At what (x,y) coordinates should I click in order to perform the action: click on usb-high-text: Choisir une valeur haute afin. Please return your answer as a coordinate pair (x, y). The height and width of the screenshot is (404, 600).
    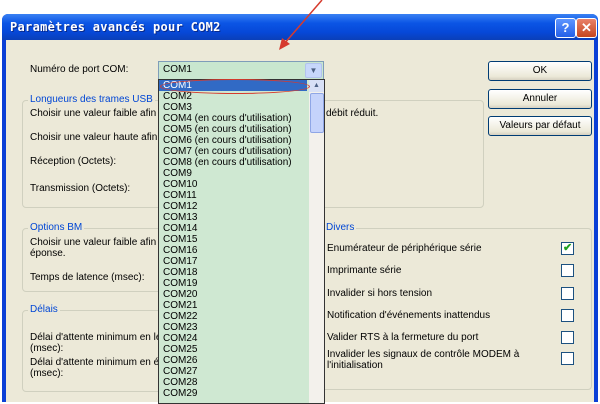
    Looking at the image, I should click on (94, 137).